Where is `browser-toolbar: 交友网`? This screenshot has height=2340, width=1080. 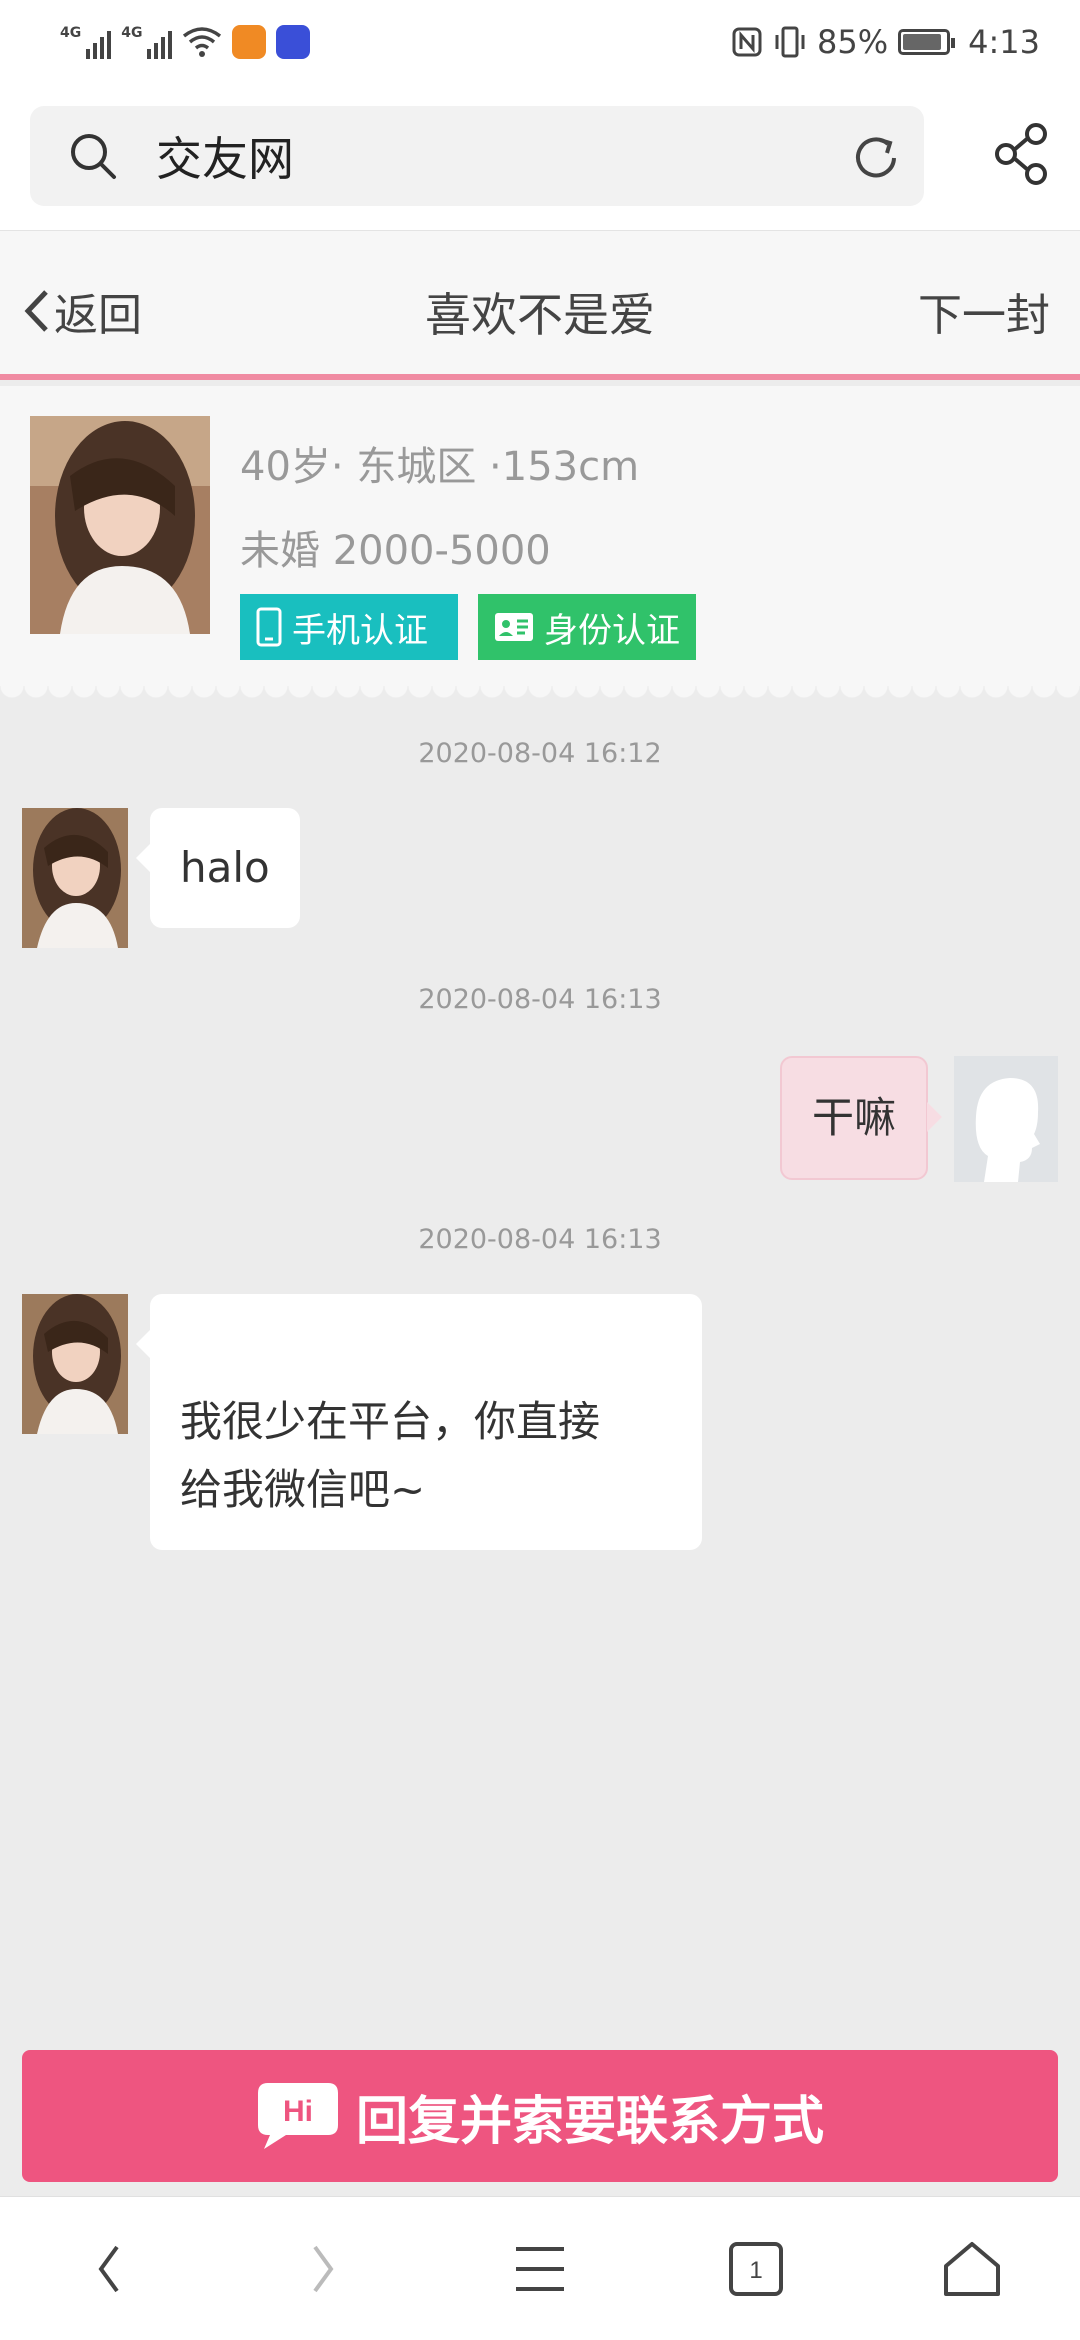 browser-toolbar: 交友网 is located at coordinates (540, 157).